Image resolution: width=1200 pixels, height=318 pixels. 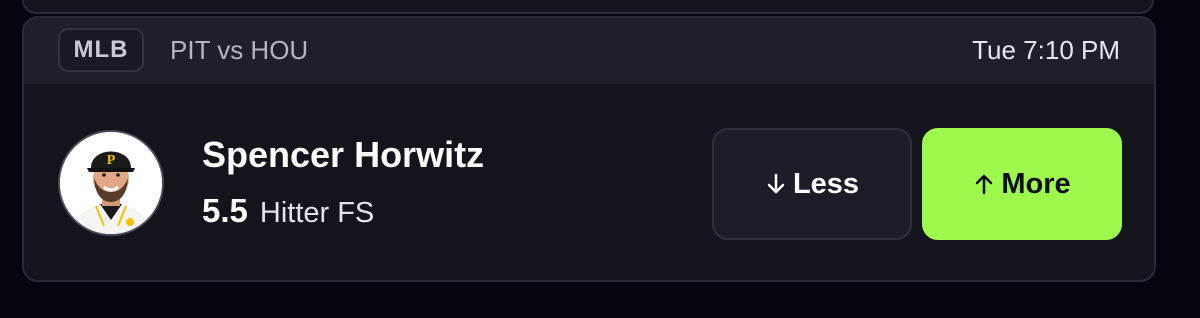 What do you see at coordinates (225, 210) in the screenshot?
I see `line-value: 5.5` at bounding box center [225, 210].